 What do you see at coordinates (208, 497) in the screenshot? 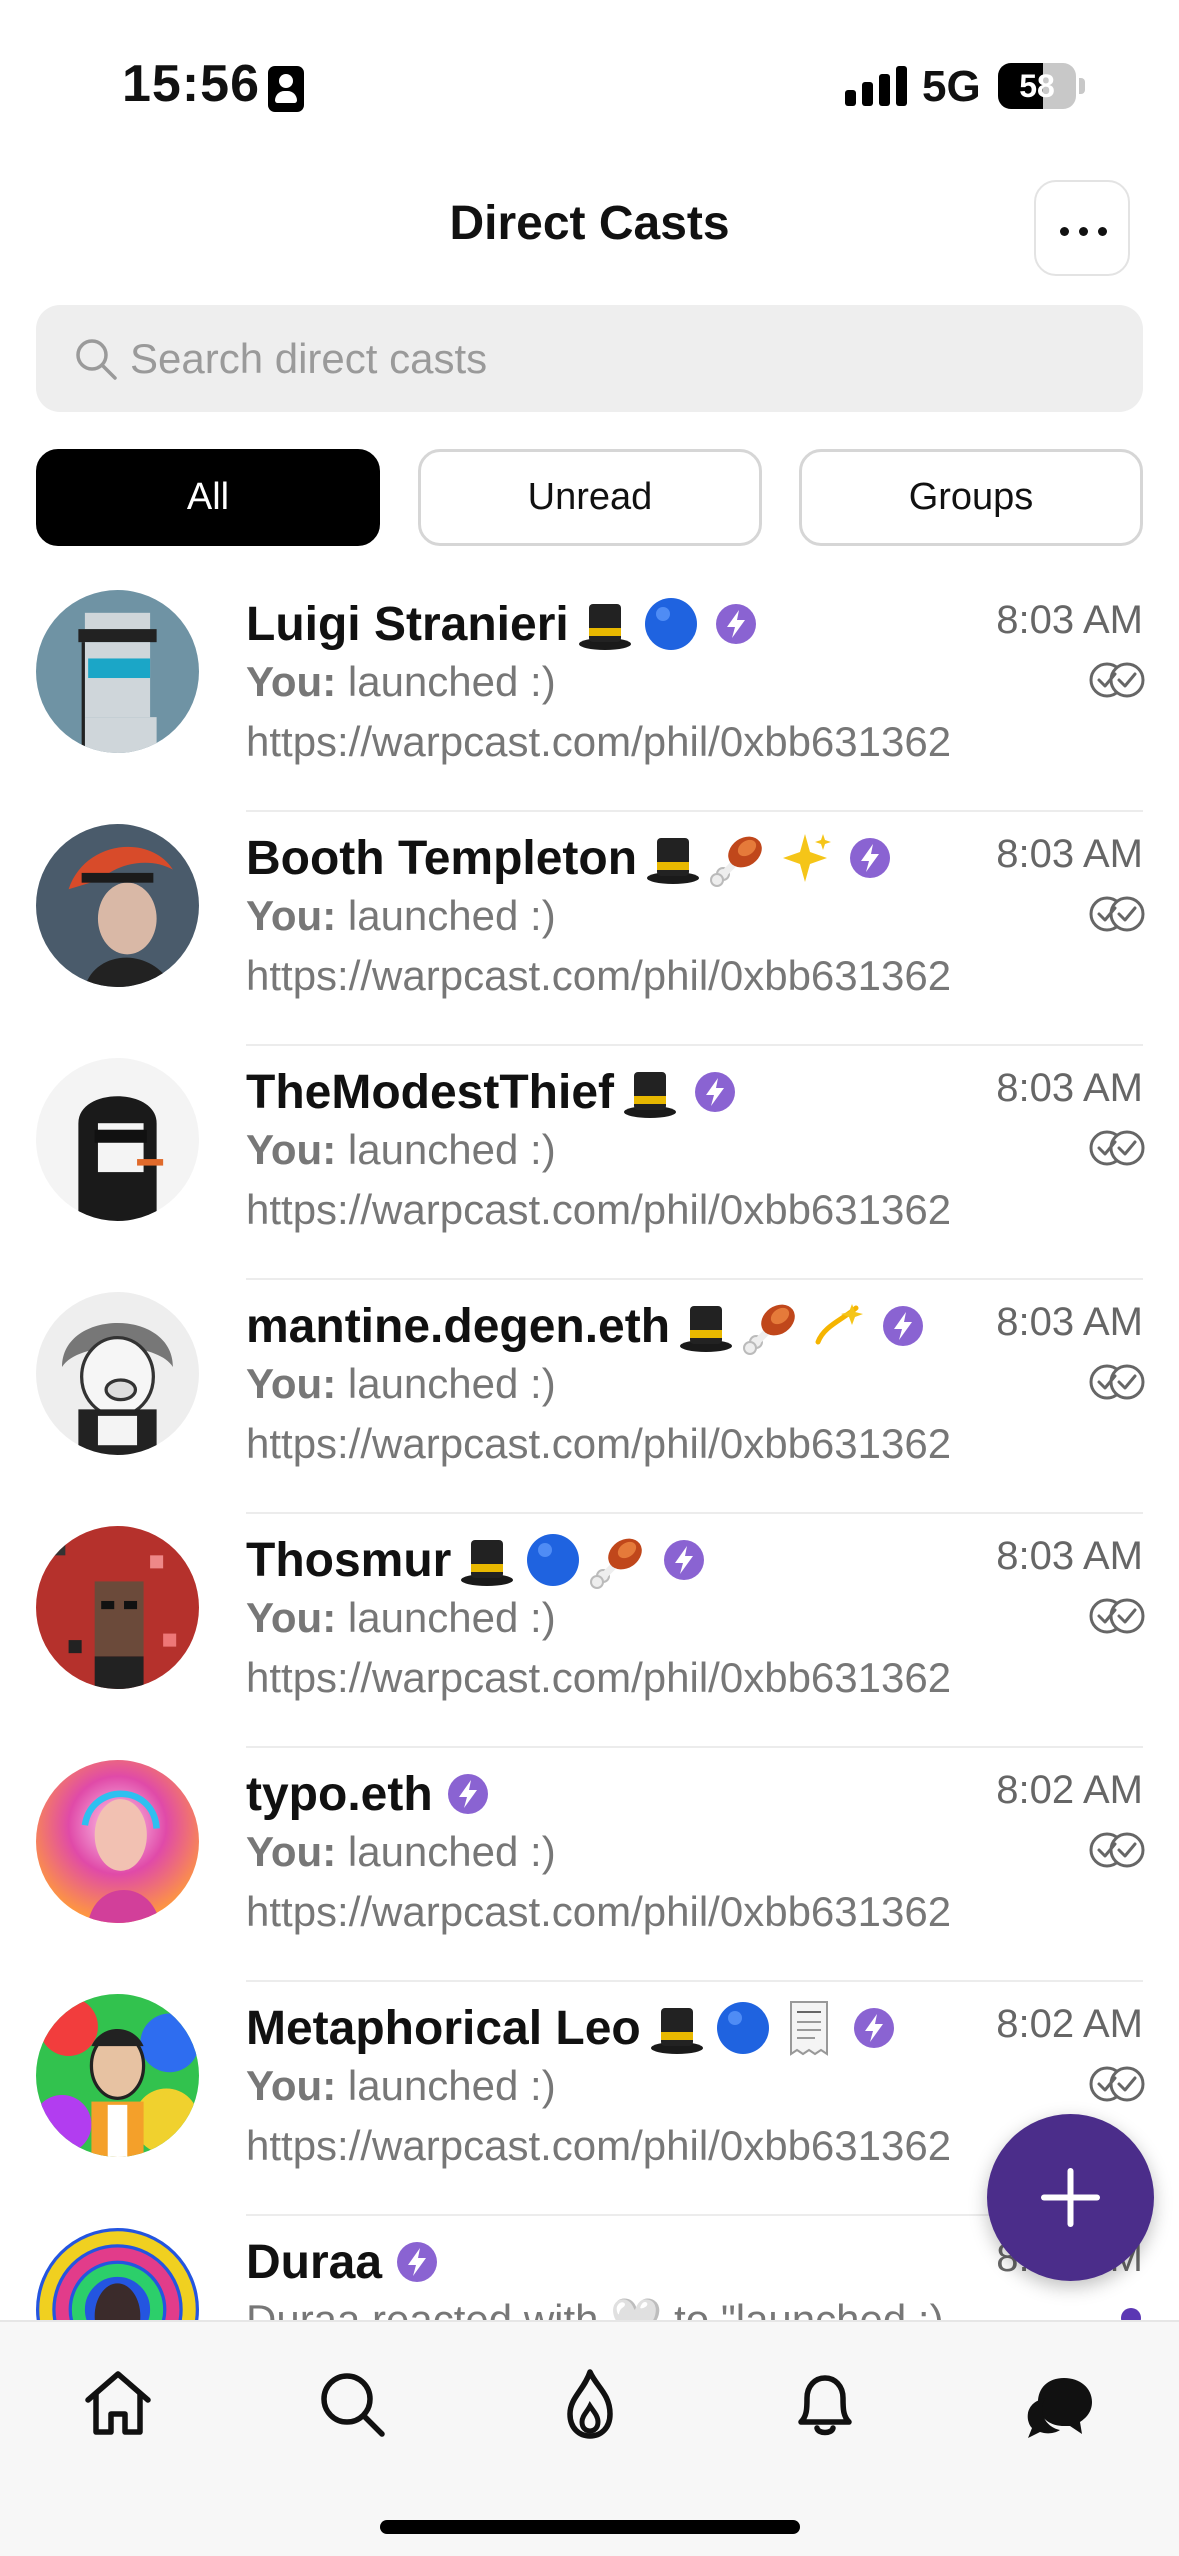
I see `tab-all: All` at bounding box center [208, 497].